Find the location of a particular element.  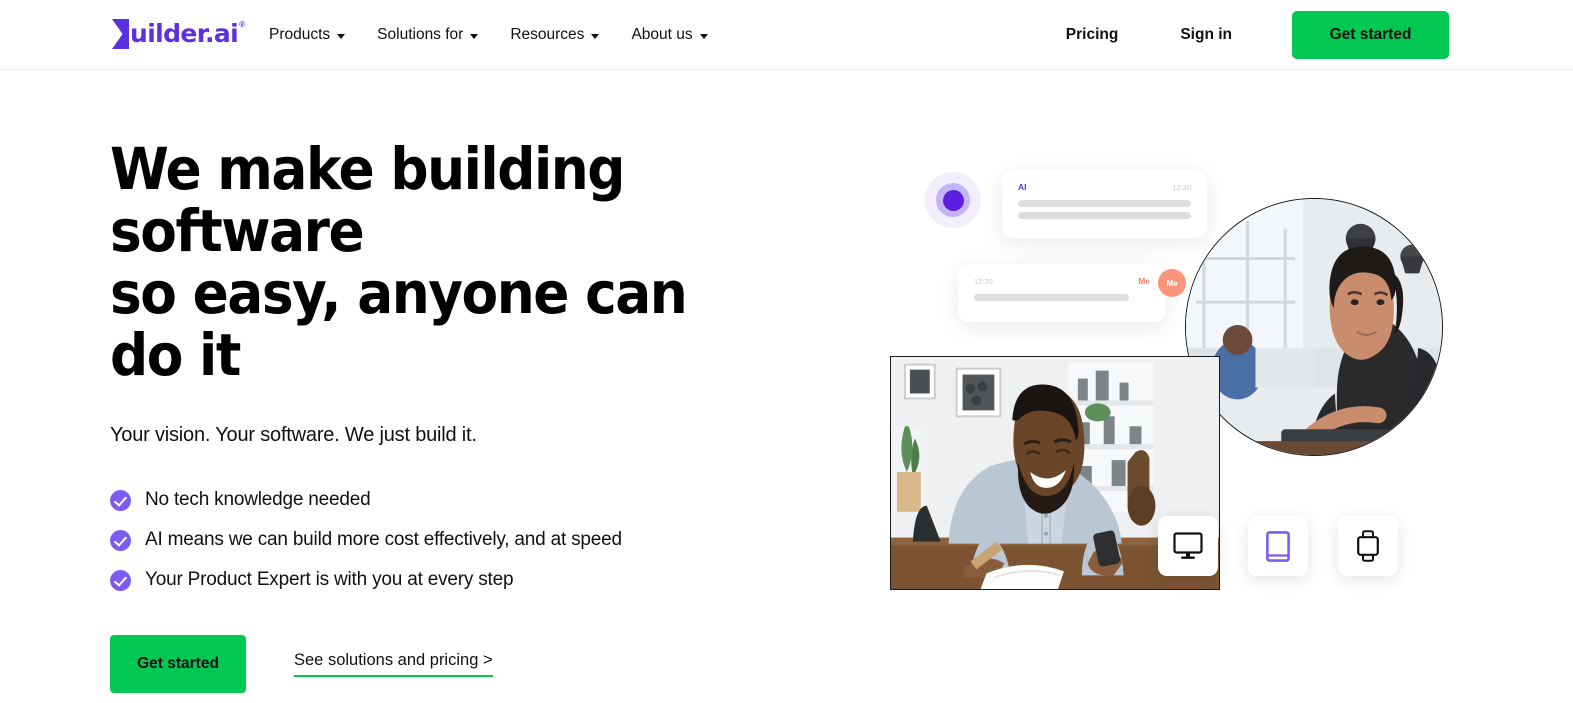

nav-item-resources: Resources is located at coordinates (555, 35).